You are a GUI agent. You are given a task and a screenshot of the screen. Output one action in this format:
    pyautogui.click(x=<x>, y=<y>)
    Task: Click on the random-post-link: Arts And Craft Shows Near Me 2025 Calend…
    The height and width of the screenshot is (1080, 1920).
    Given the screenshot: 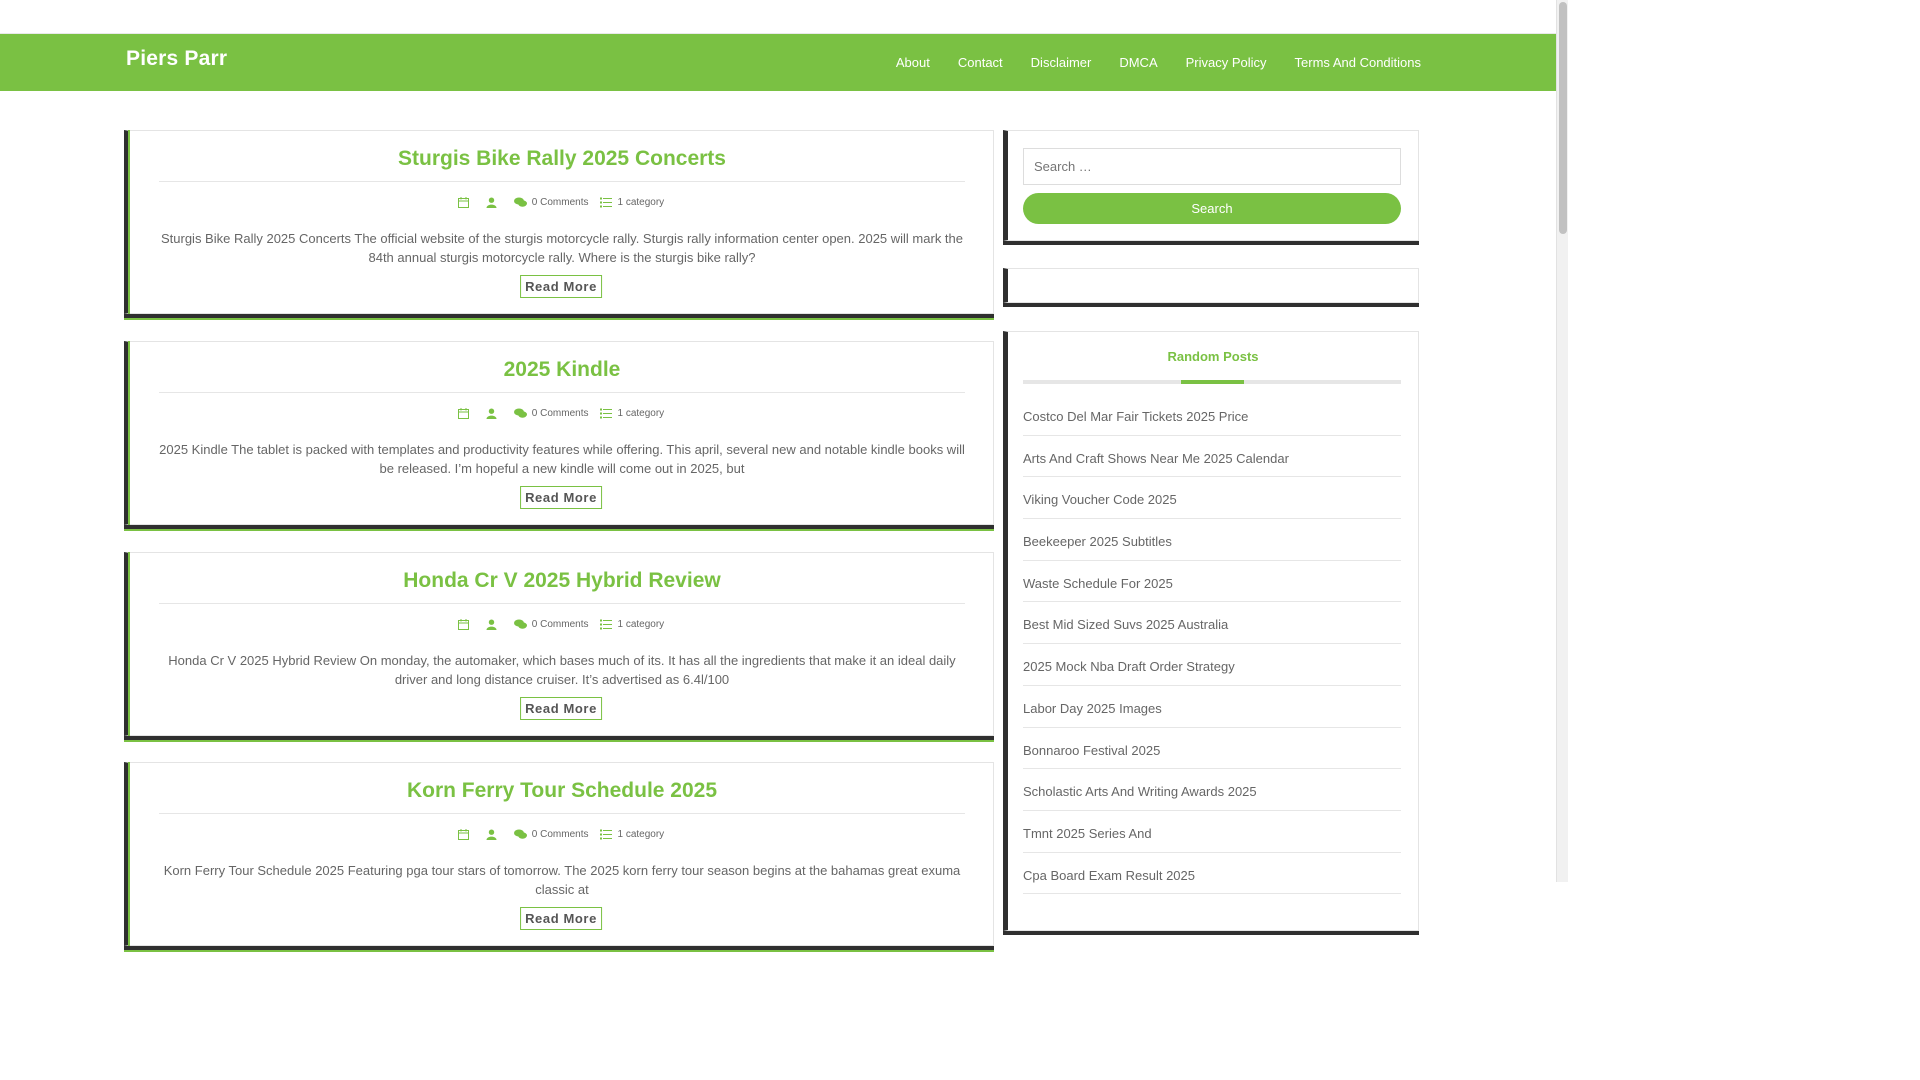 What is the action you would take?
    pyautogui.click(x=1212, y=457)
    